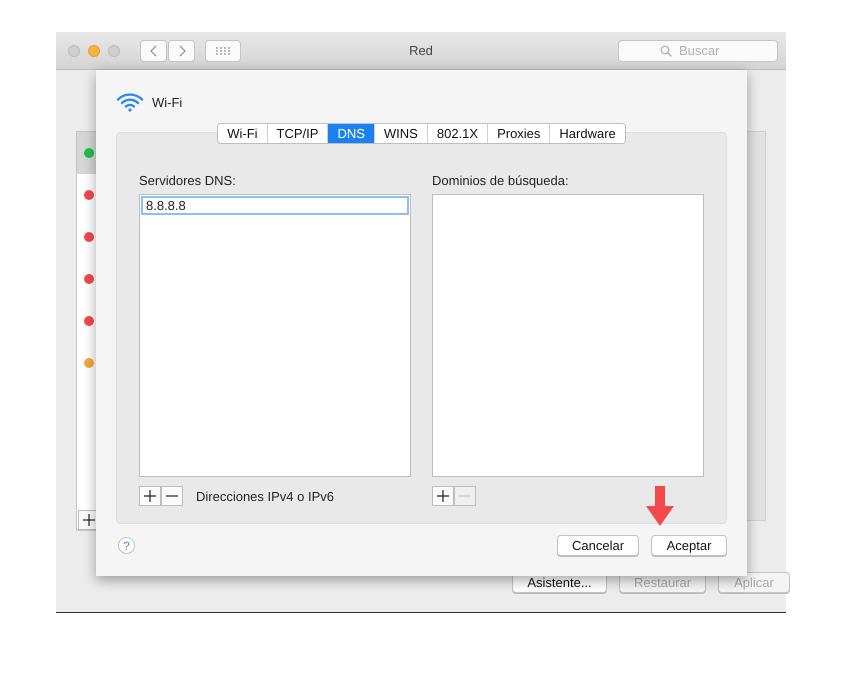 Image resolution: width=842 pixels, height=693 pixels. What do you see at coordinates (188, 181) in the screenshot?
I see `list-label: Servidores DNS:` at bounding box center [188, 181].